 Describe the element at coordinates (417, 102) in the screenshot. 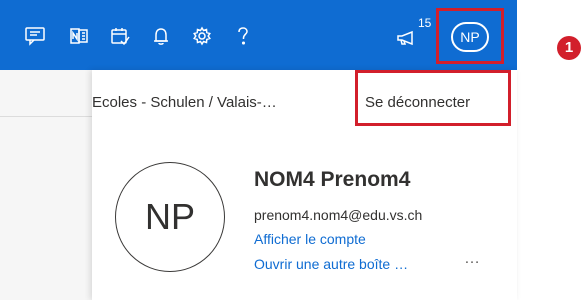

I see `sign-out-button: Se déconnecter` at that location.